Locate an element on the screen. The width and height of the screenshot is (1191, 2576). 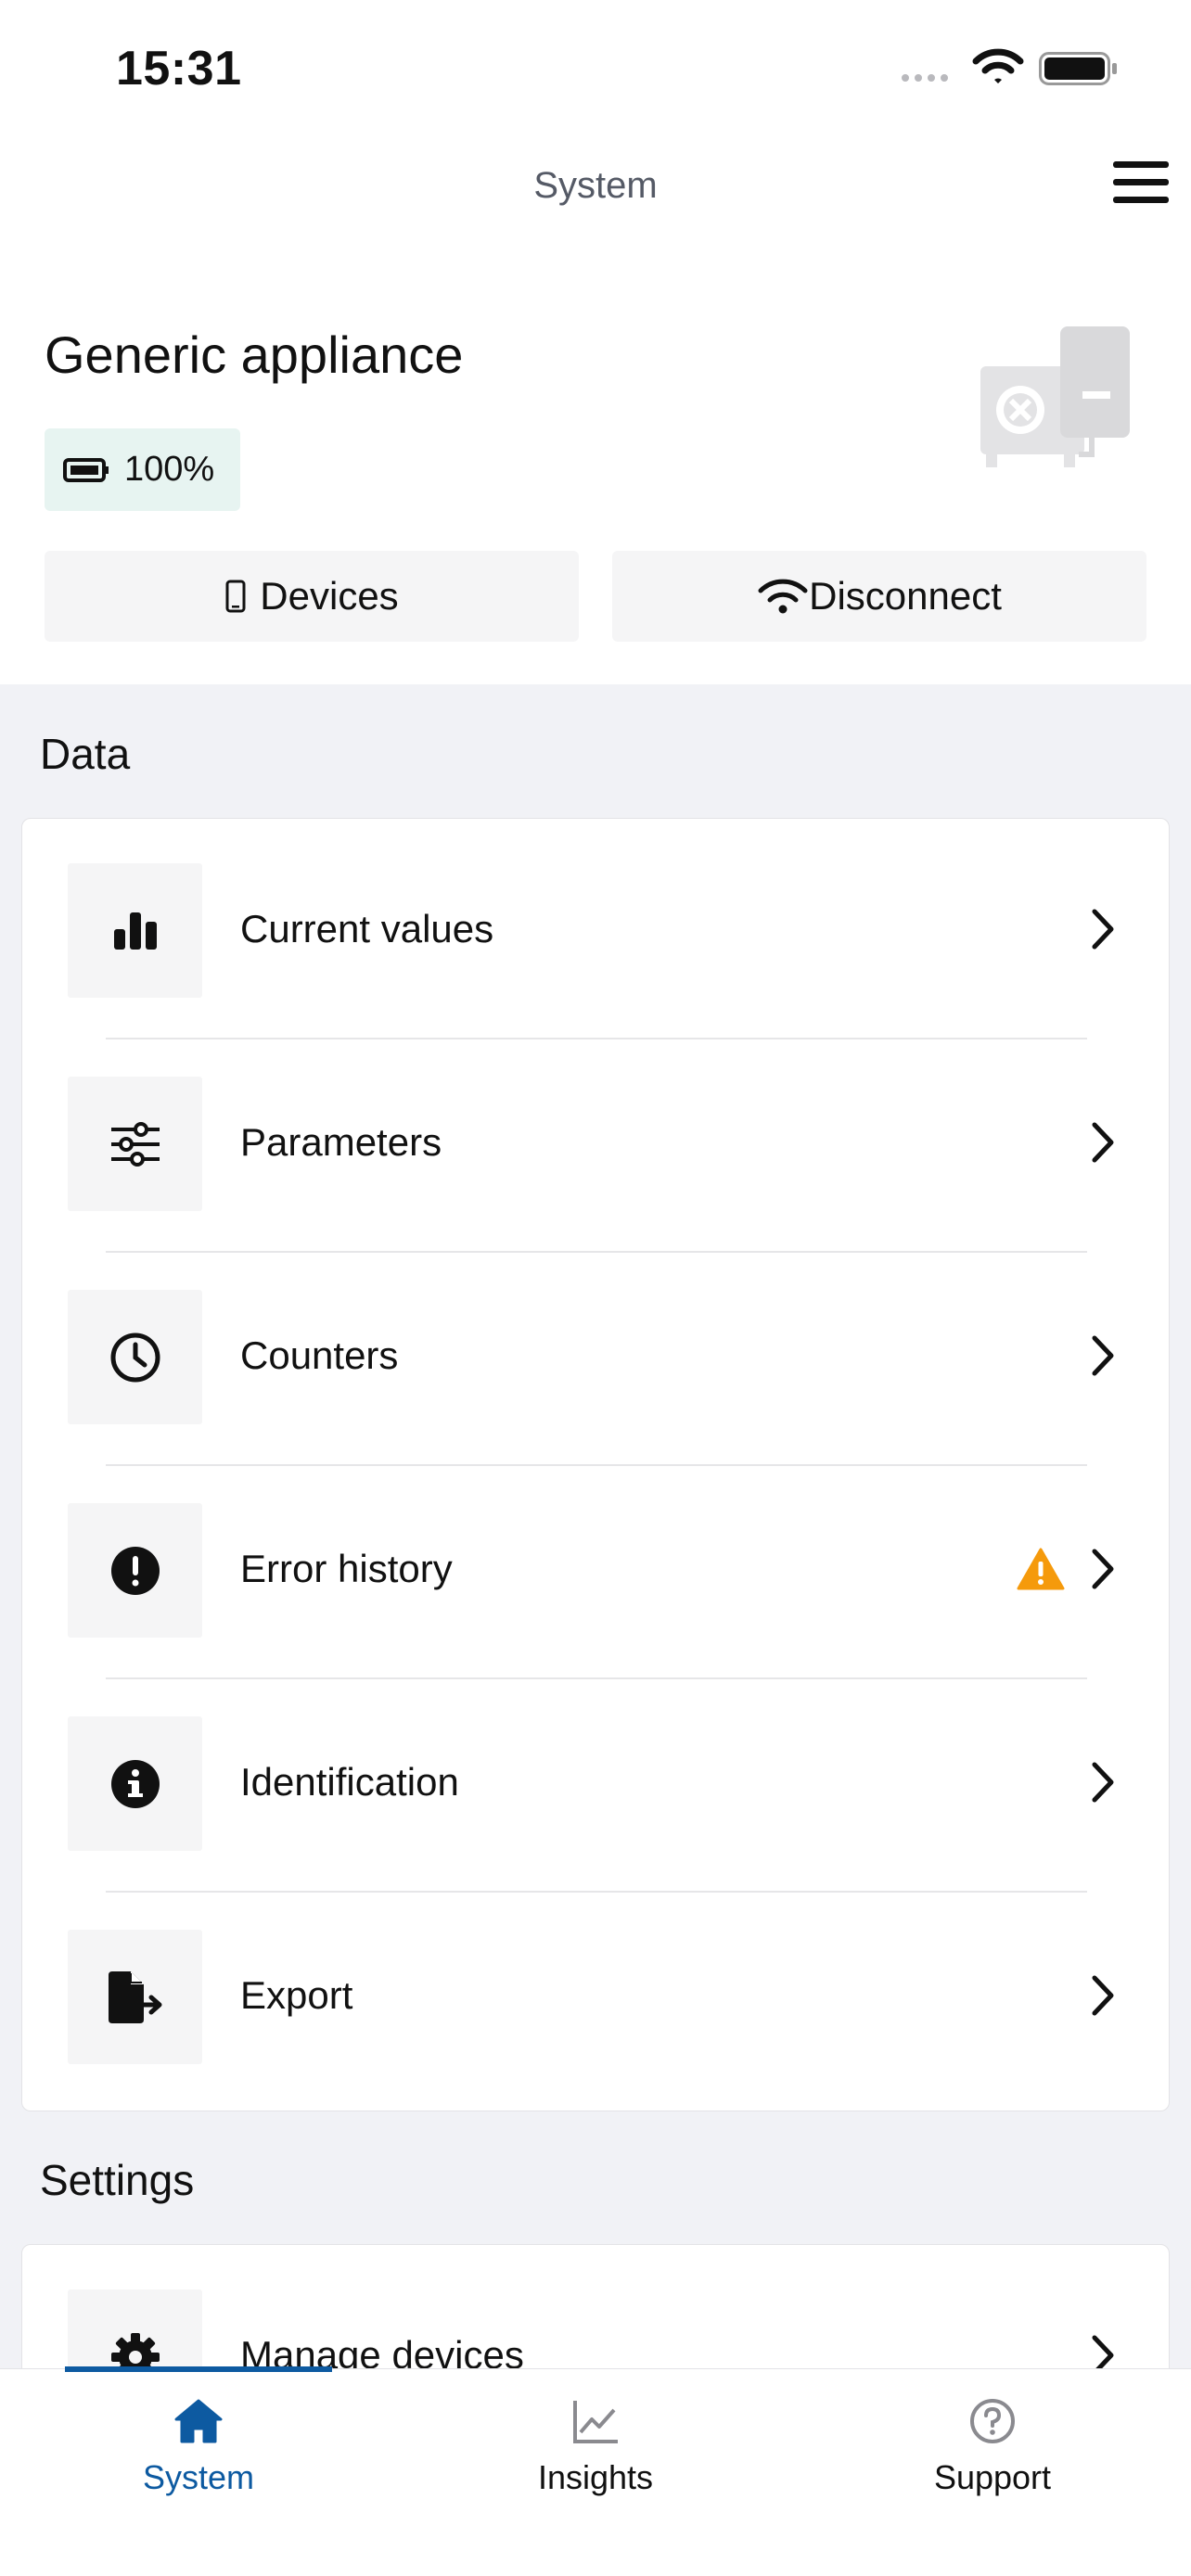
home-icon is located at coordinates (198, 2421).